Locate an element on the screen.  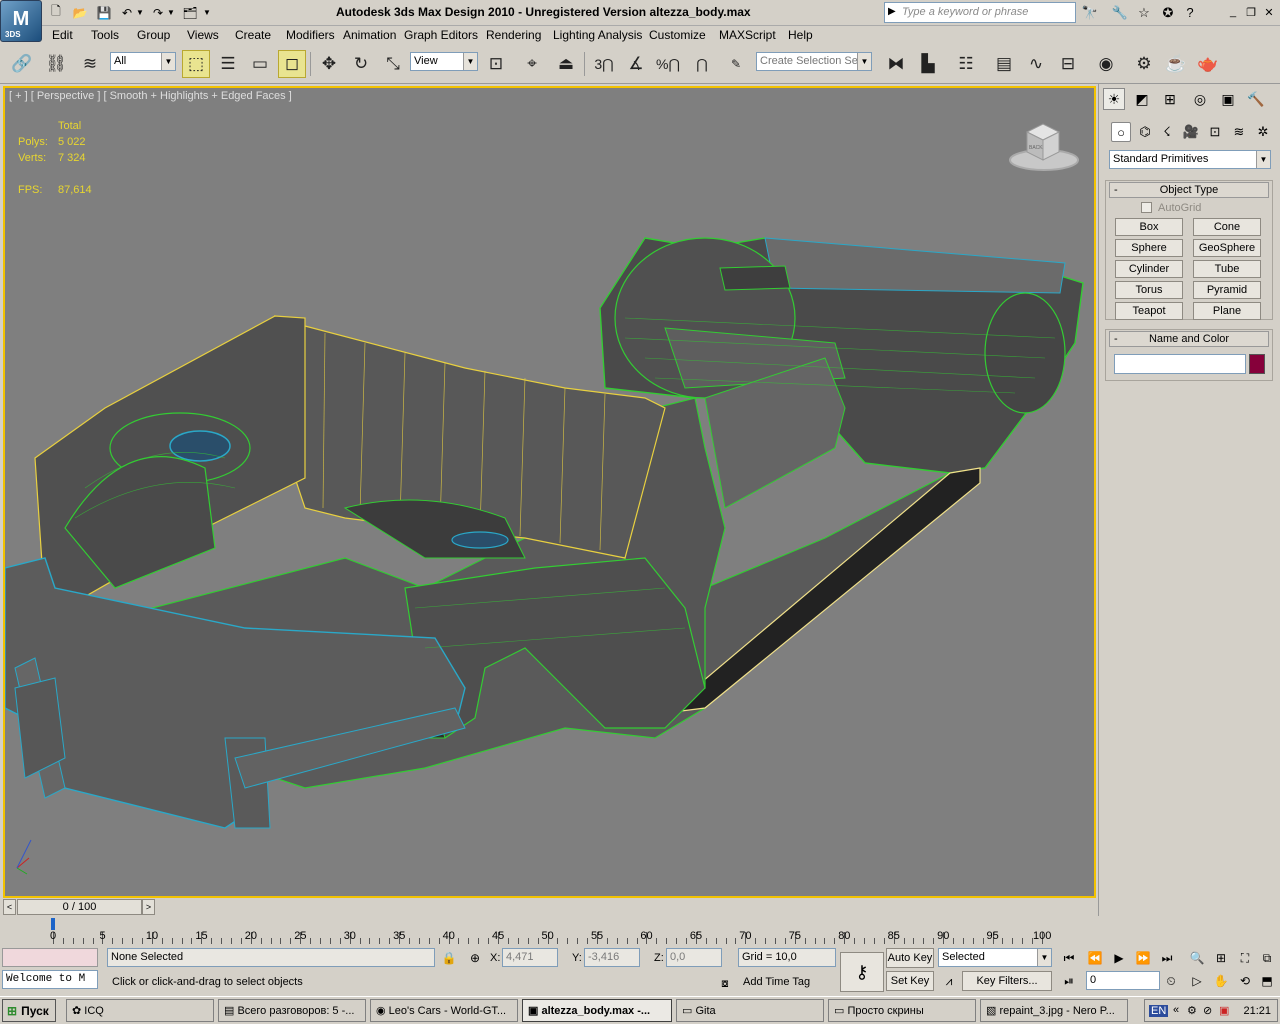
undo-icon: ↶ is located at coordinates (127, 12).